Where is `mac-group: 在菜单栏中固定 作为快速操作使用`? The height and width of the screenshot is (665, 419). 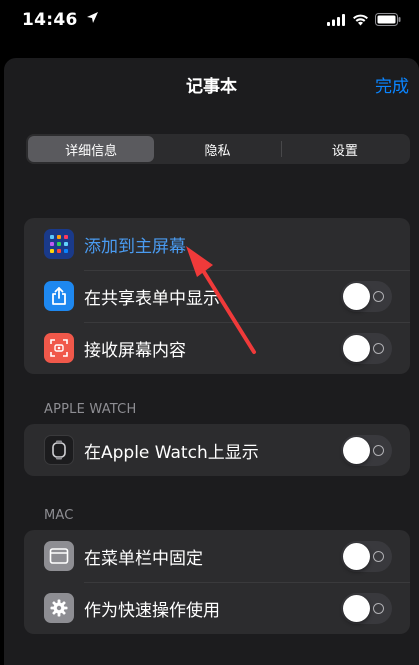 mac-group: 在菜单栏中固定 作为快速操作使用 is located at coordinates (217, 582).